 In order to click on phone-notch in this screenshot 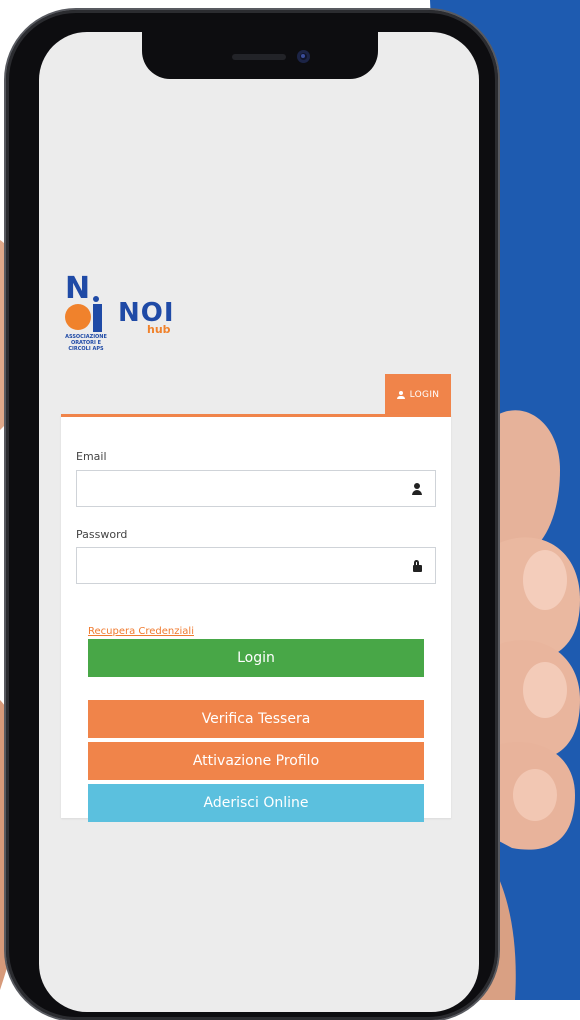, I will do `click(260, 55)`.